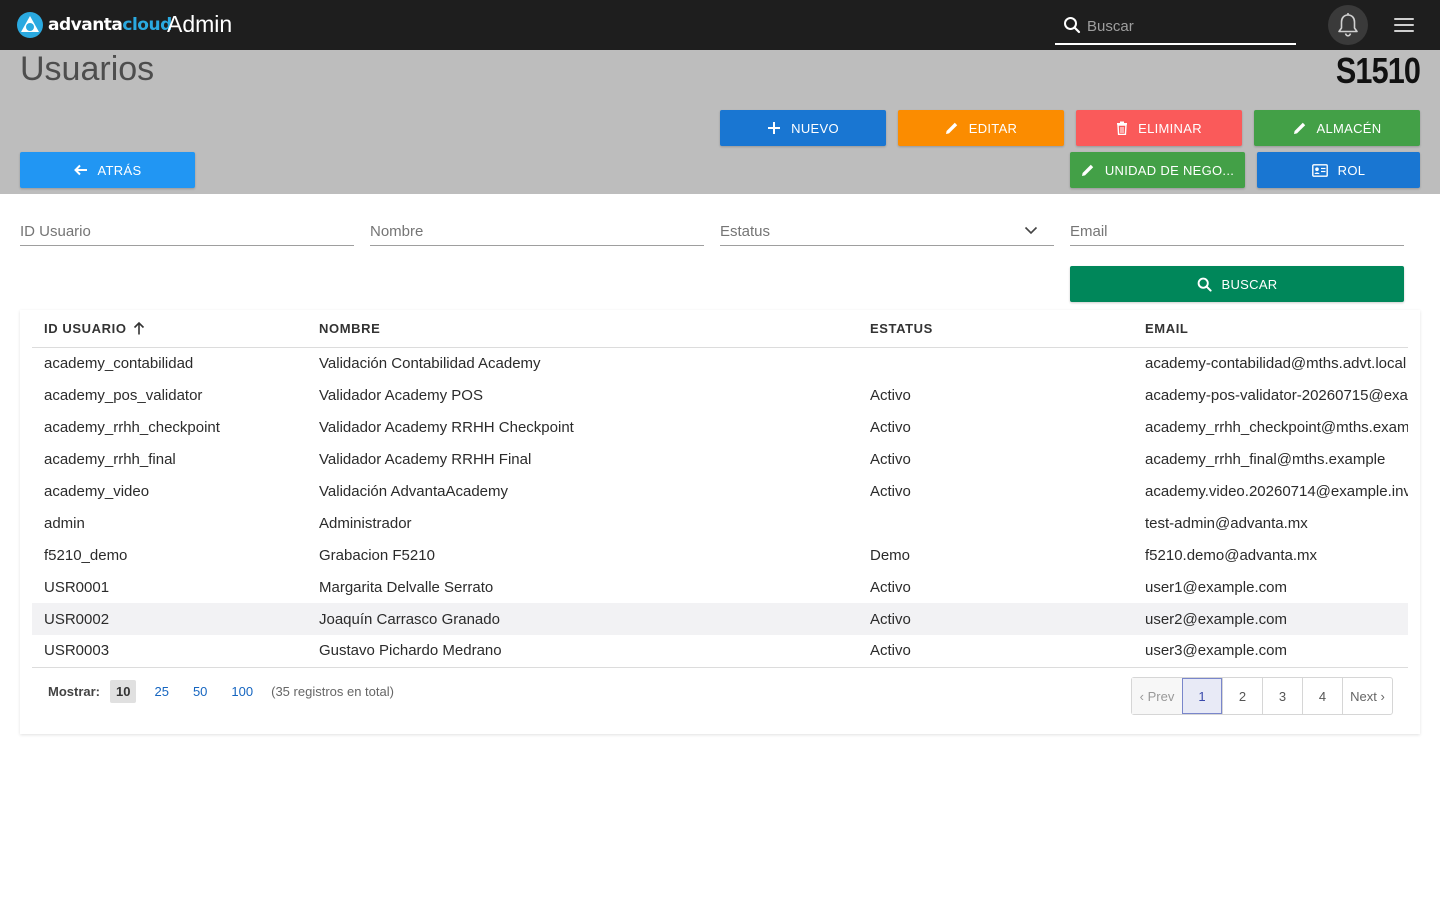  I want to click on app-title: Admin, so click(200, 24).